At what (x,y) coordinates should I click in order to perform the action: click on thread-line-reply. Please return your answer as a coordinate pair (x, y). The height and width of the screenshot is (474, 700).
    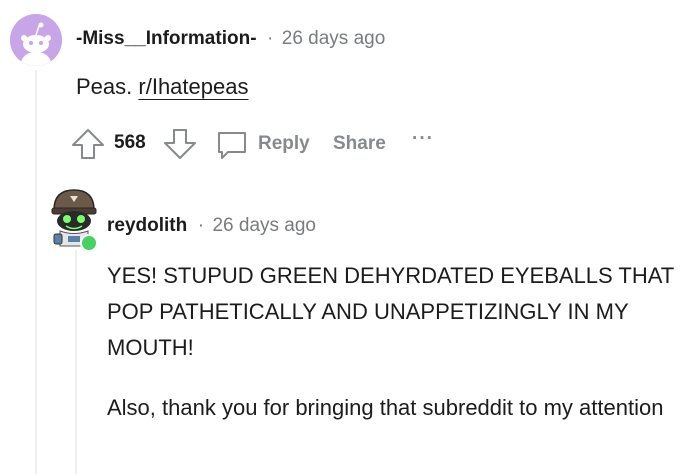
    Looking at the image, I should click on (76, 362).